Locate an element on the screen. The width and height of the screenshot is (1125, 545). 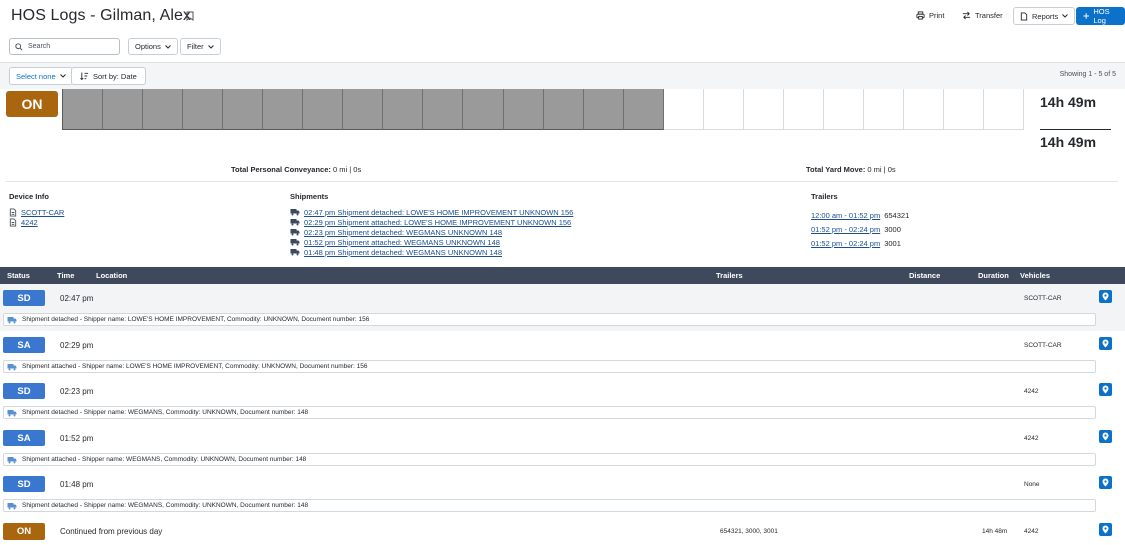
total-duration: 14h 49m is located at coordinates (1068, 102).